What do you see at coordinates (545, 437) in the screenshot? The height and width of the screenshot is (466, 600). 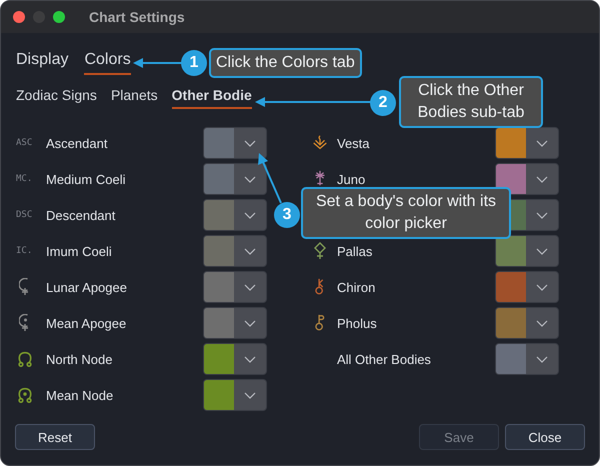 I see `dialog-button: Close` at bounding box center [545, 437].